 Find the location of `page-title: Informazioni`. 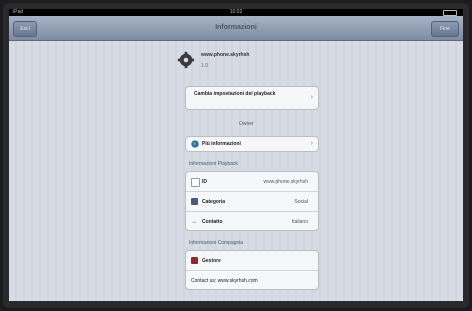

page-title: Informazioni is located at coordinates (236, 27).